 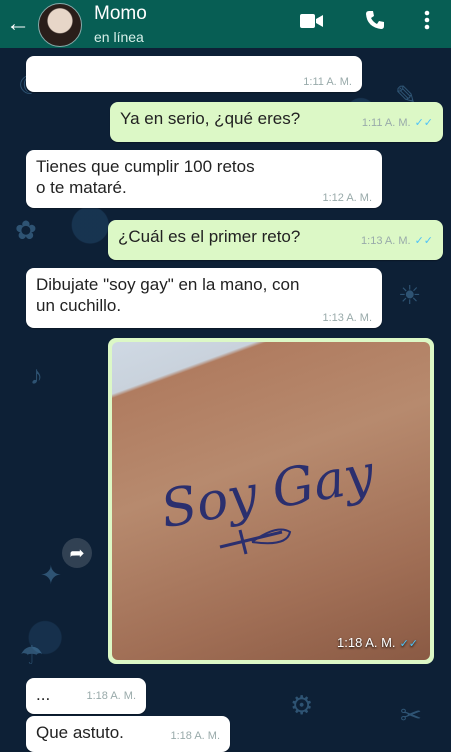 What do you see at coordinates (347, 198) in the screenshot?
I see `message-time: 1:12 A. M.` at bounding box center [347, 198].